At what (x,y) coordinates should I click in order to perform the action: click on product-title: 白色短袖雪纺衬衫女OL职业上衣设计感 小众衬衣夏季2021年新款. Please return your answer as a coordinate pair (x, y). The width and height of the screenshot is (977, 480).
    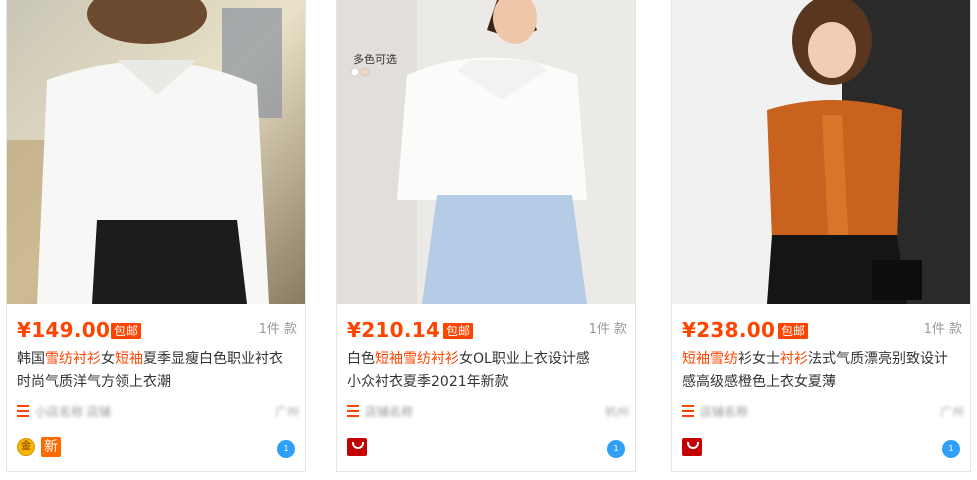
    Looking at the image, I should click on (488, 371).